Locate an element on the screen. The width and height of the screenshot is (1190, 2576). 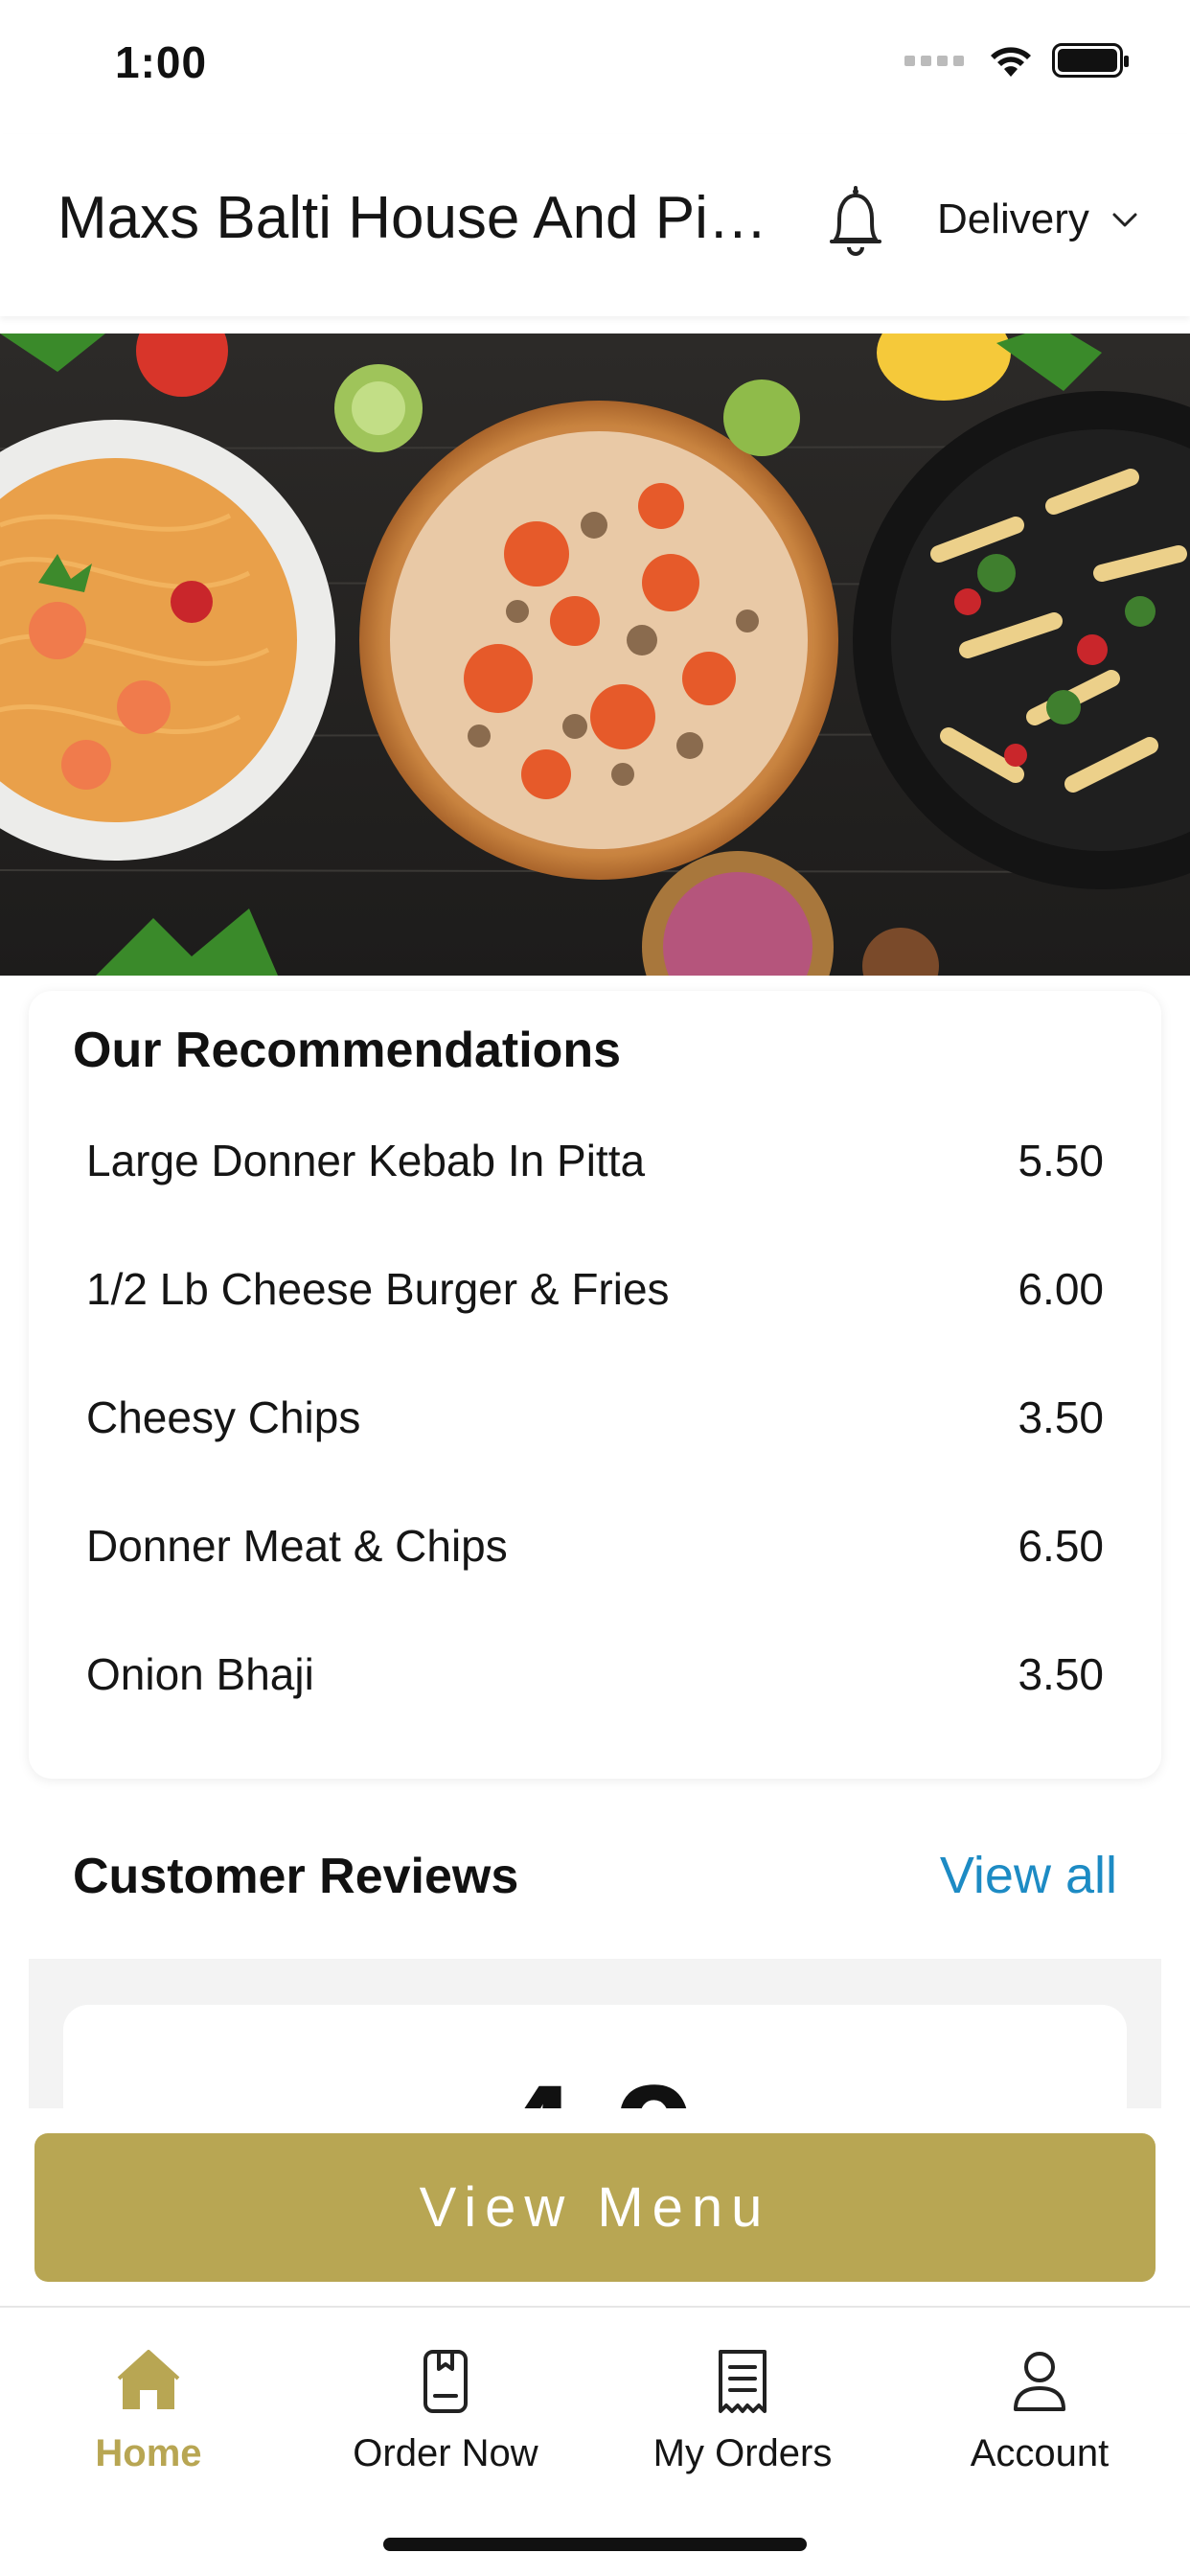
item-price: 6.00 is located at coordinates (1061, 1289).